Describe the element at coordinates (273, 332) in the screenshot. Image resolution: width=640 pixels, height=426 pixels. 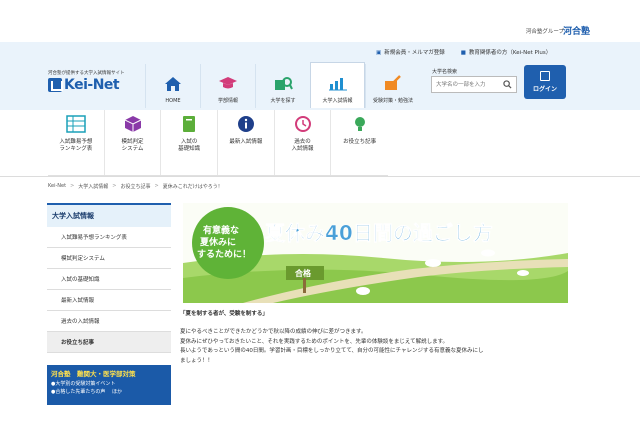
I see `article-line: 夏にやるべきことができたかどうかで秋以降の成績の伸びに差がつきます。` at that location.